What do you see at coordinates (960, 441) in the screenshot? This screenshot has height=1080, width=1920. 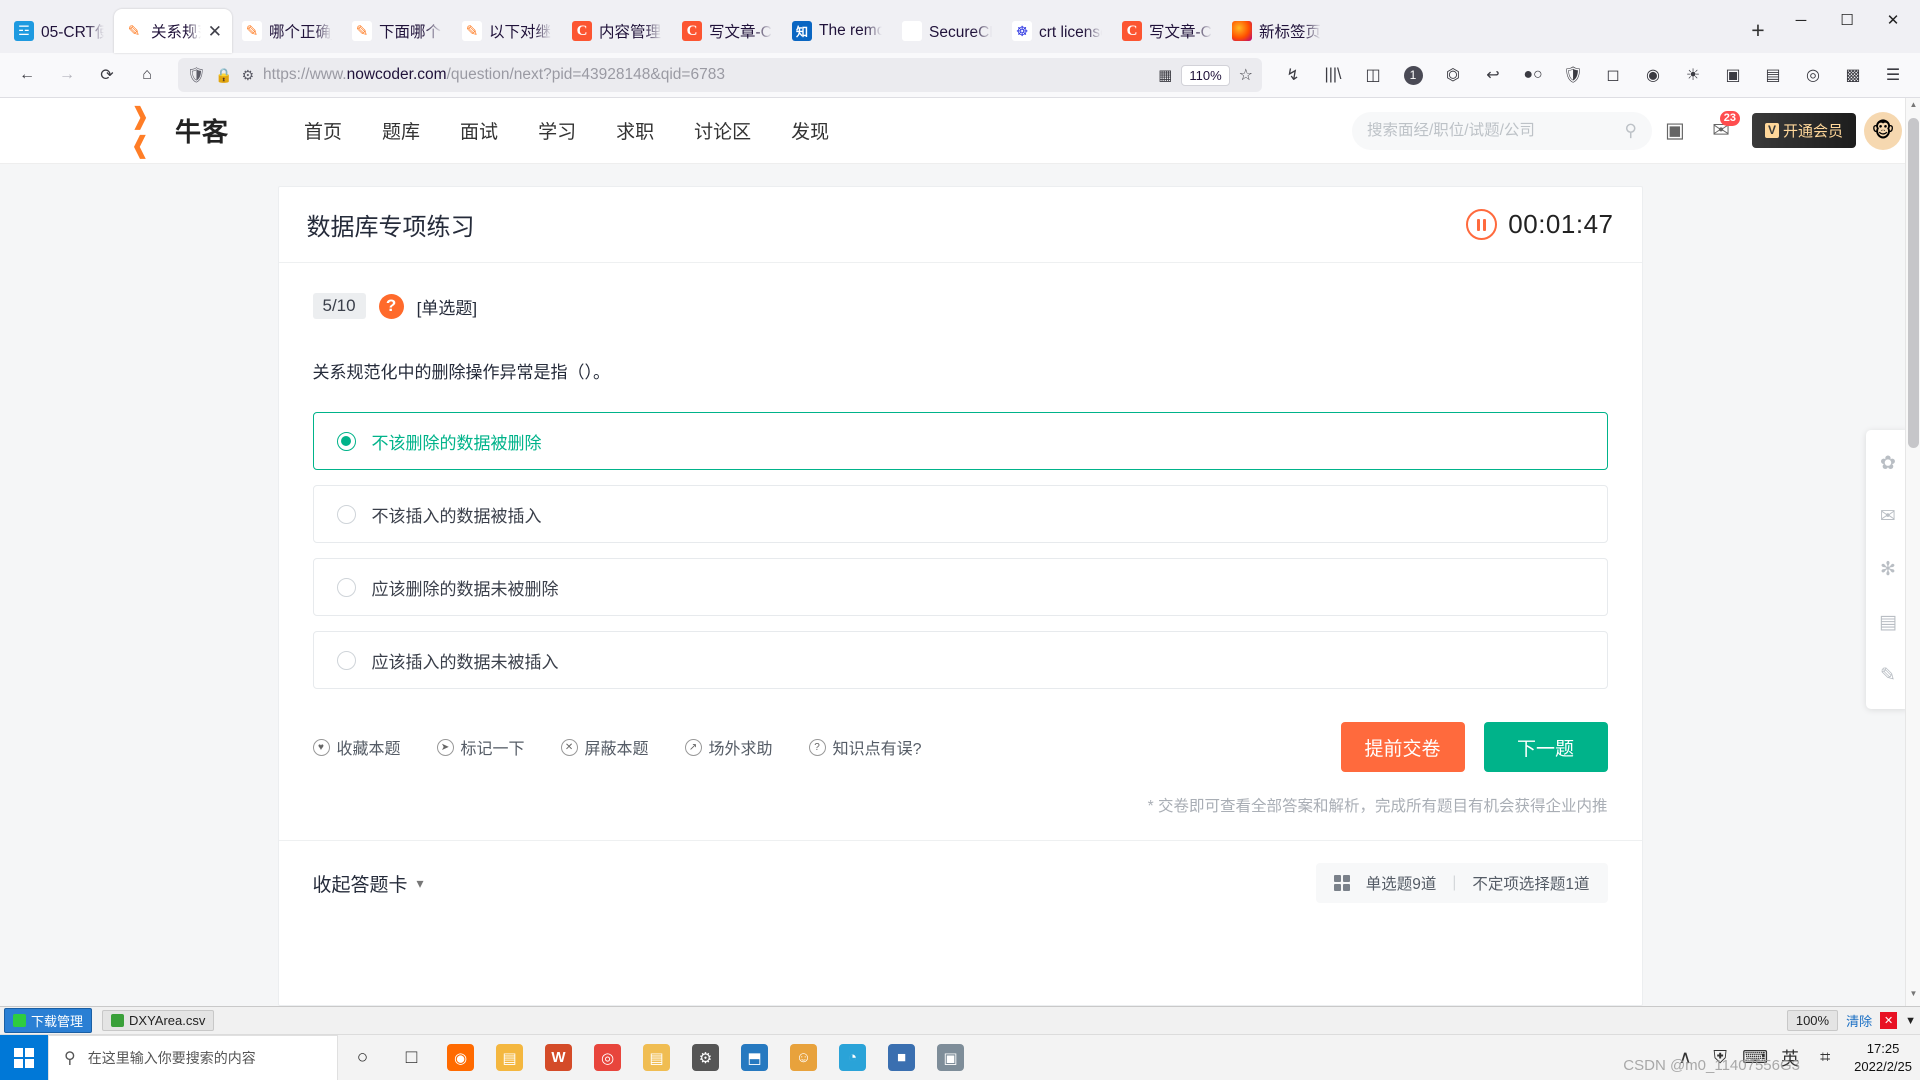 I see `answer-option: 不该删除的数据被删除` at bounding box center [960, 441].